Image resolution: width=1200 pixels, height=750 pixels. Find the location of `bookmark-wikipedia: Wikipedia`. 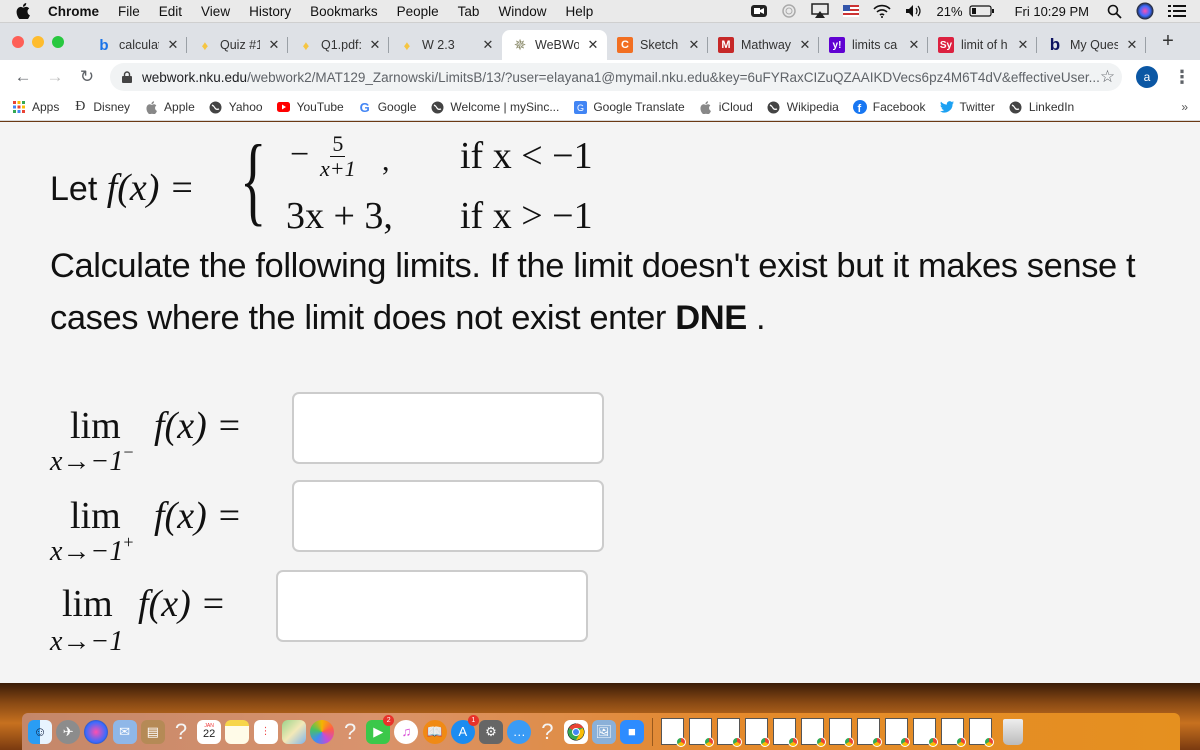

bookmark-wikipedia: Wikipedia is located at coordinates (803, 107).